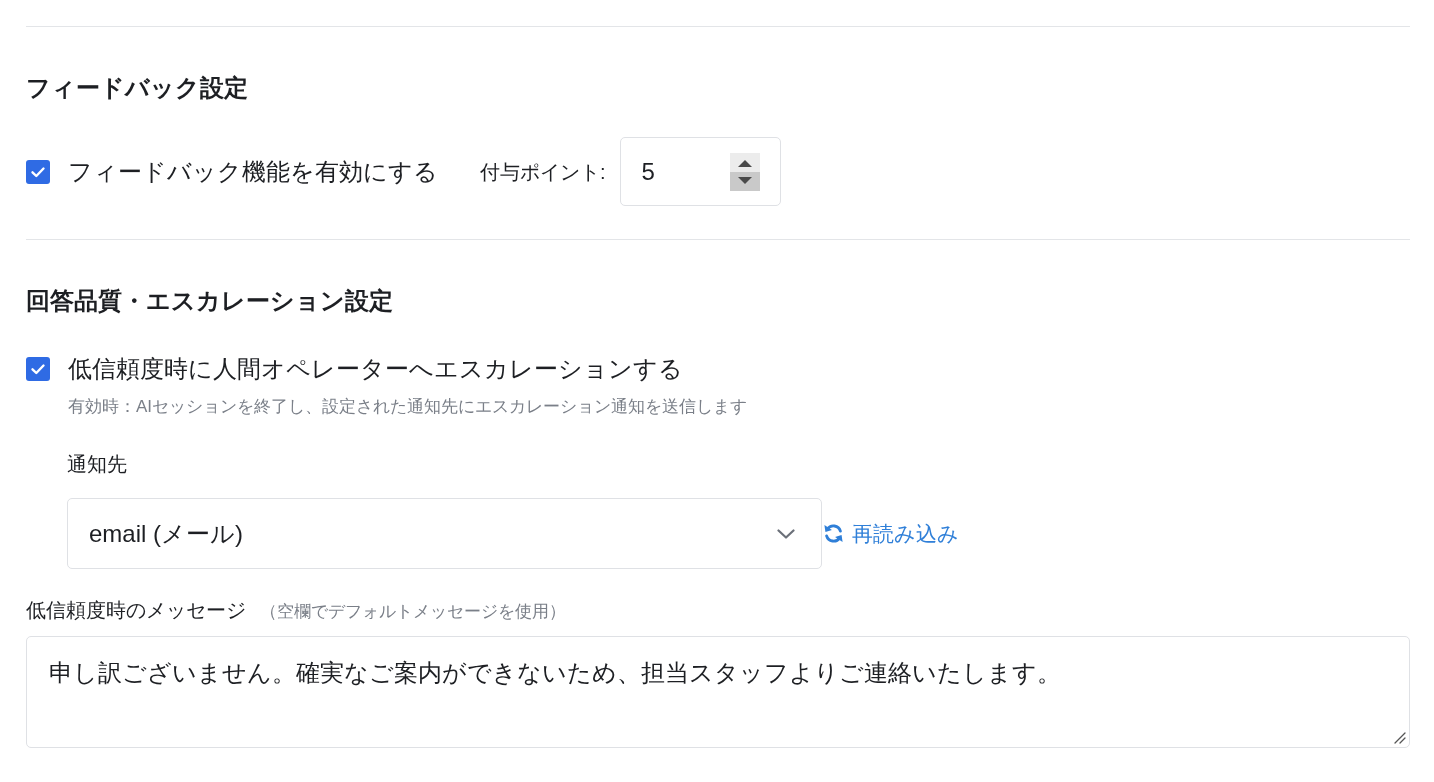 The width and height of the screenshot is (1434, 782). I want to click on checkbox-label: 低信頼度時に人間オペレーターへエスカレーションする, so click(375, 369).